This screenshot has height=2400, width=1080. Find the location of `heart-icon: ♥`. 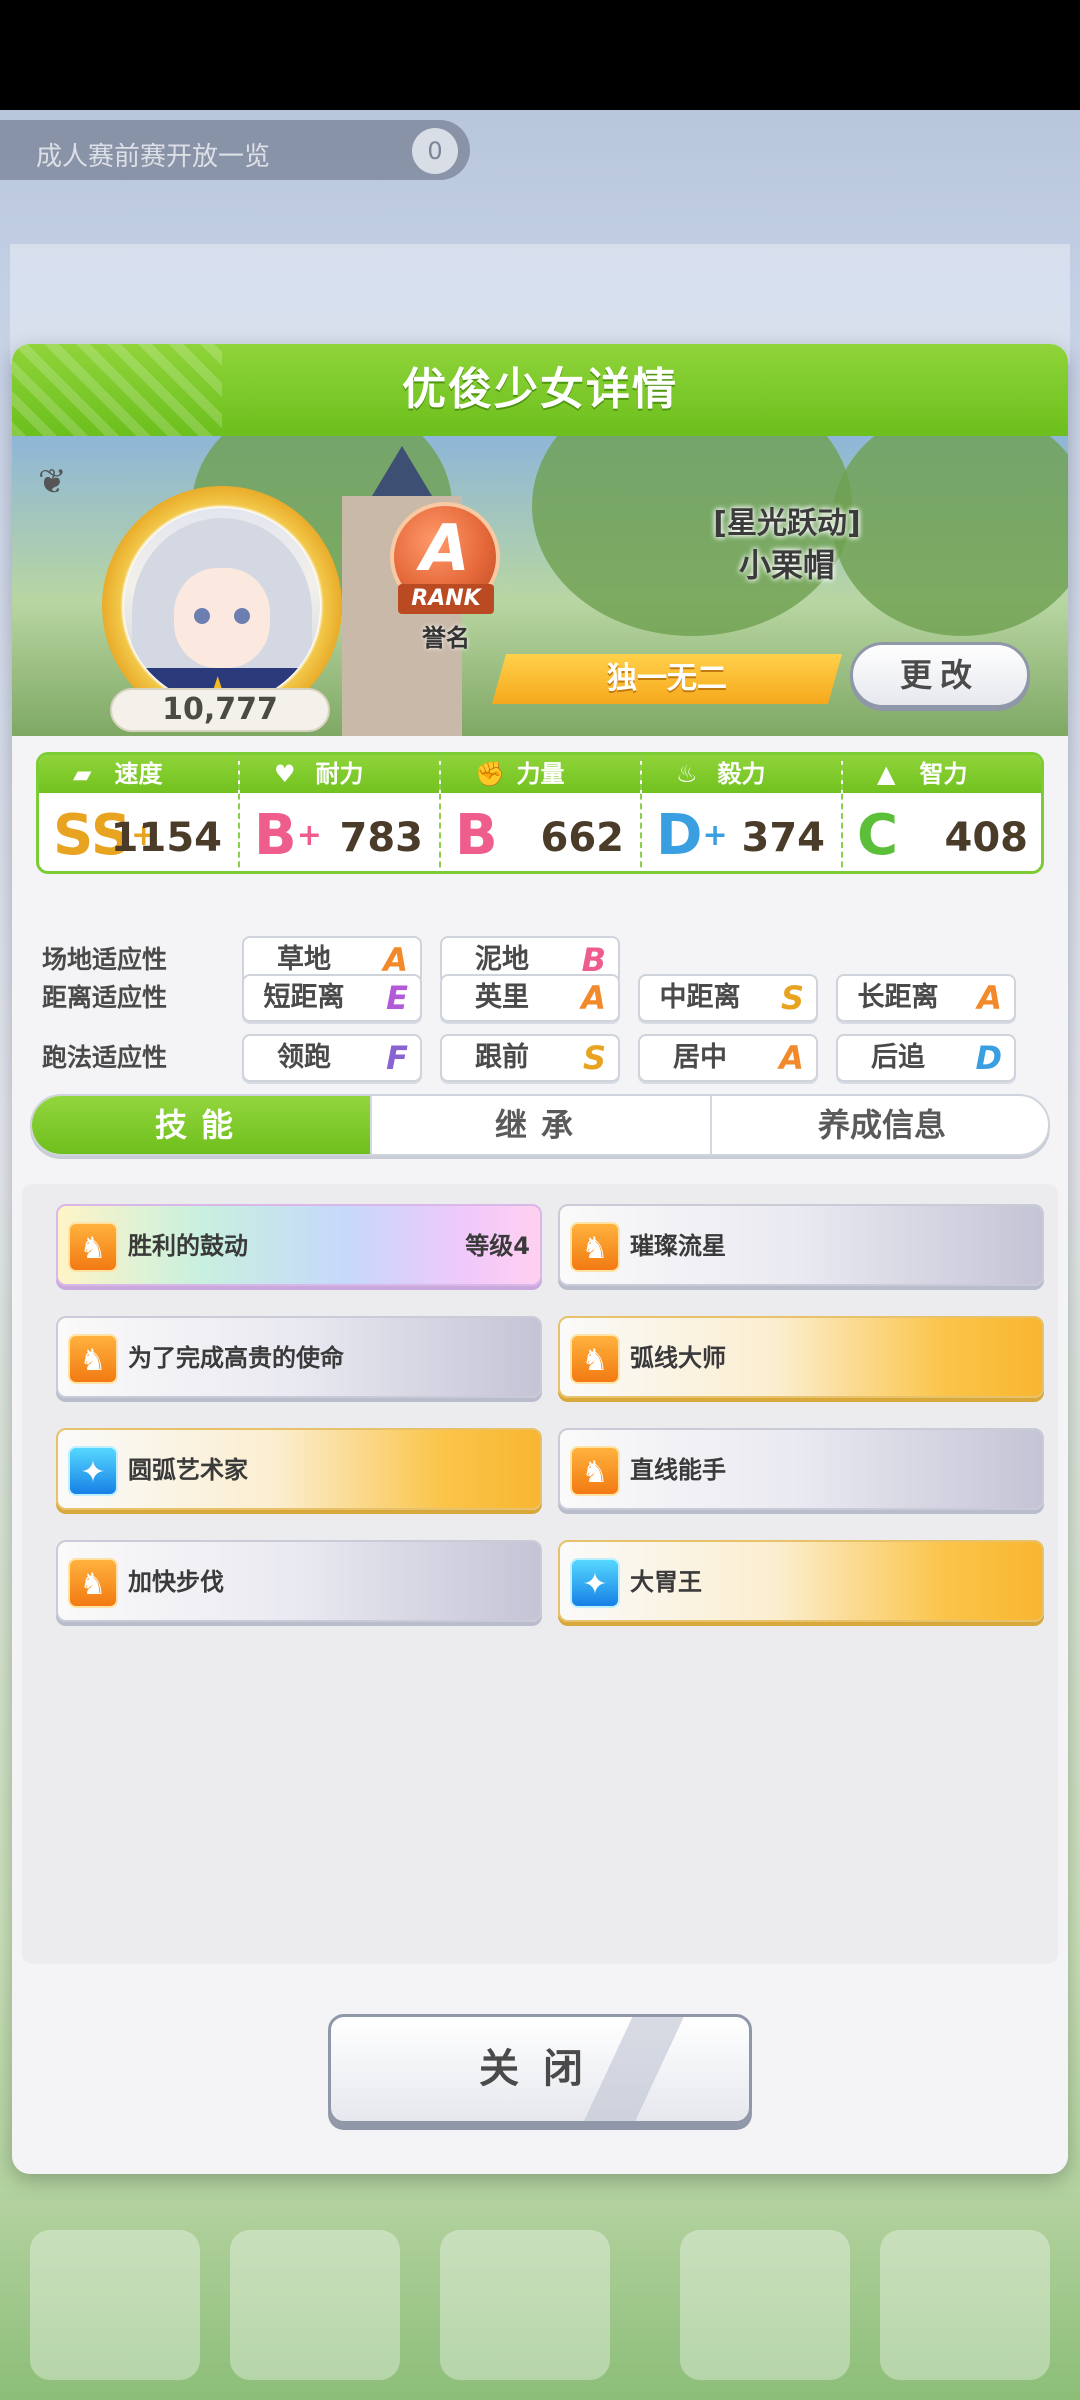

heart-icon: ♥ is located at coordinates (285, 774).